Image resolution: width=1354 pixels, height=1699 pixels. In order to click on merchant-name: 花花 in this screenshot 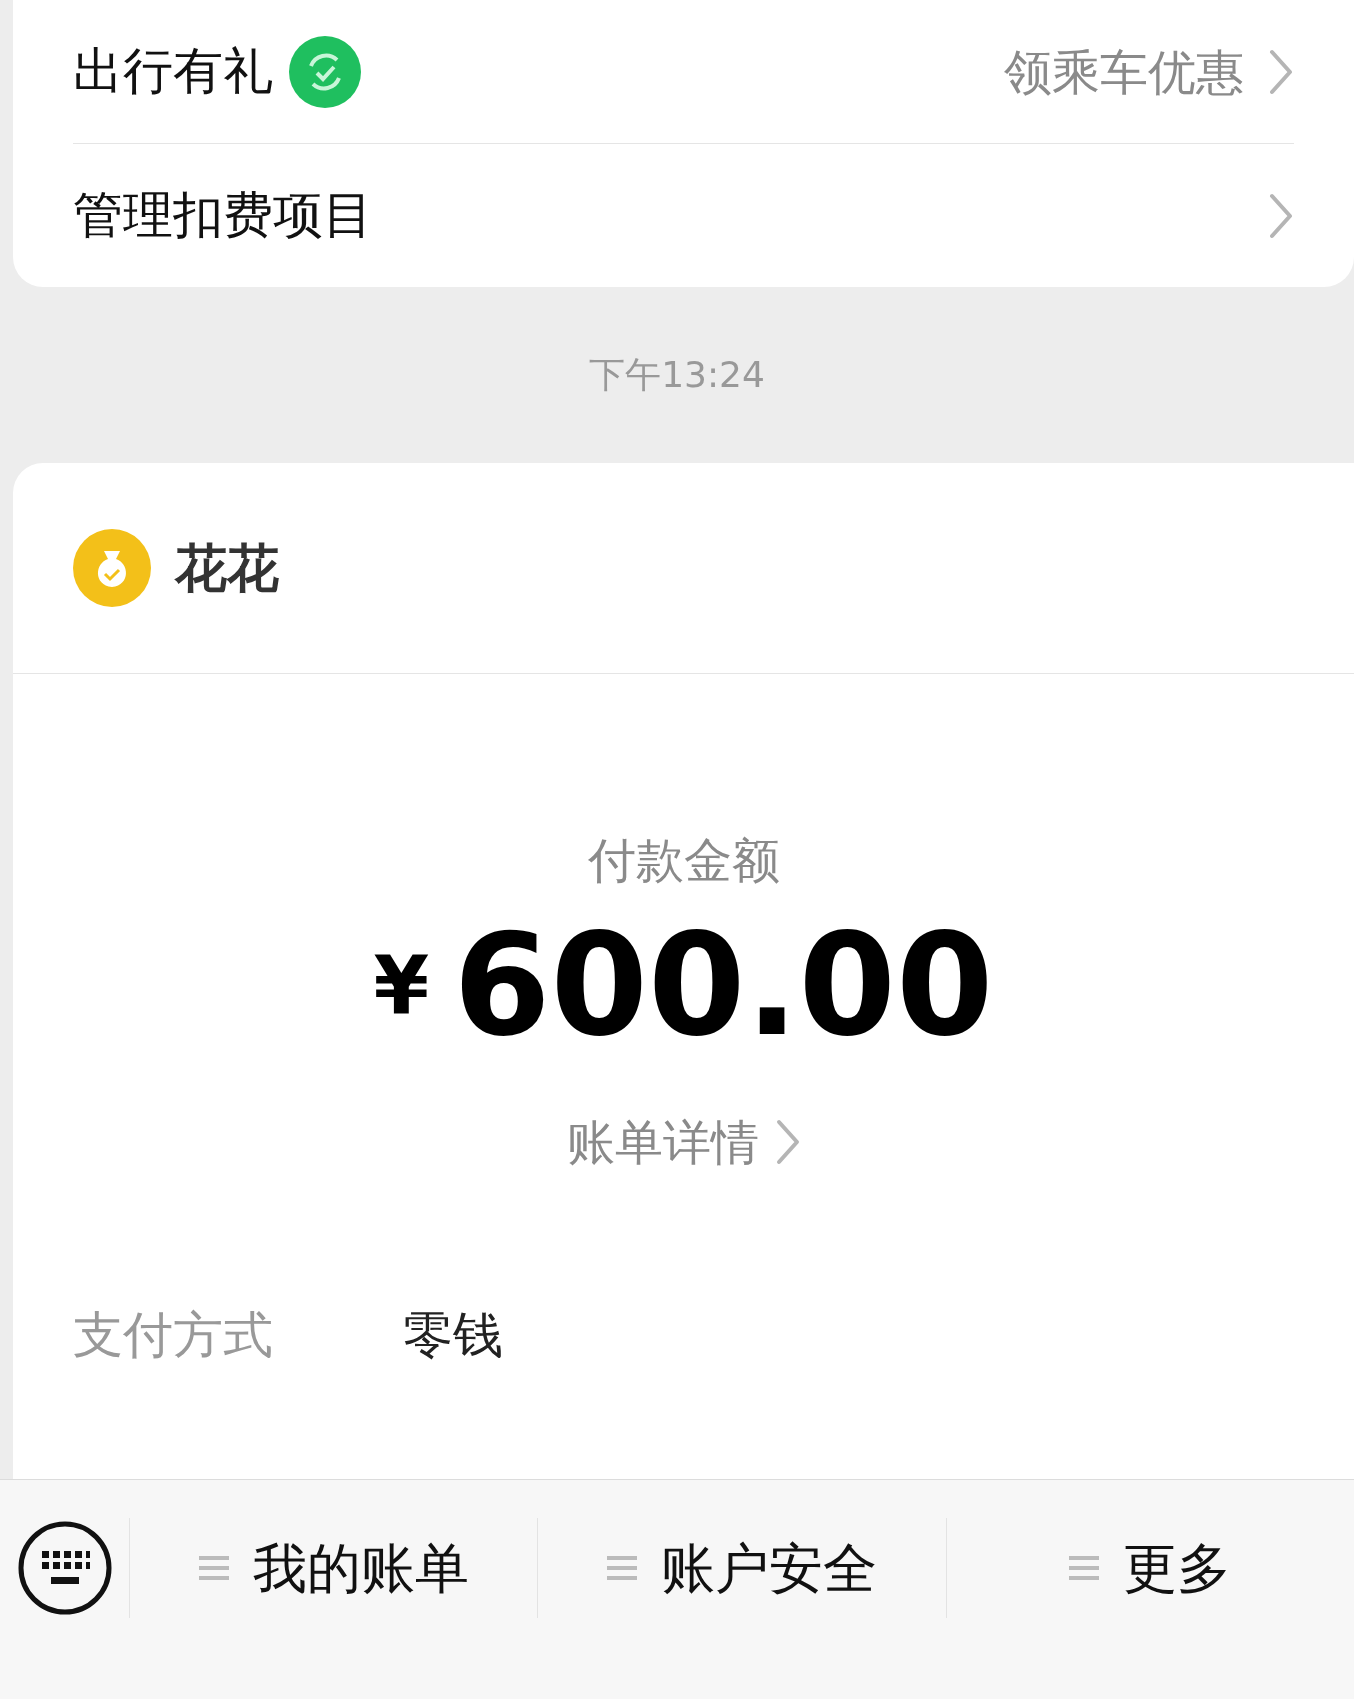, I will do `click(227, 568)`.